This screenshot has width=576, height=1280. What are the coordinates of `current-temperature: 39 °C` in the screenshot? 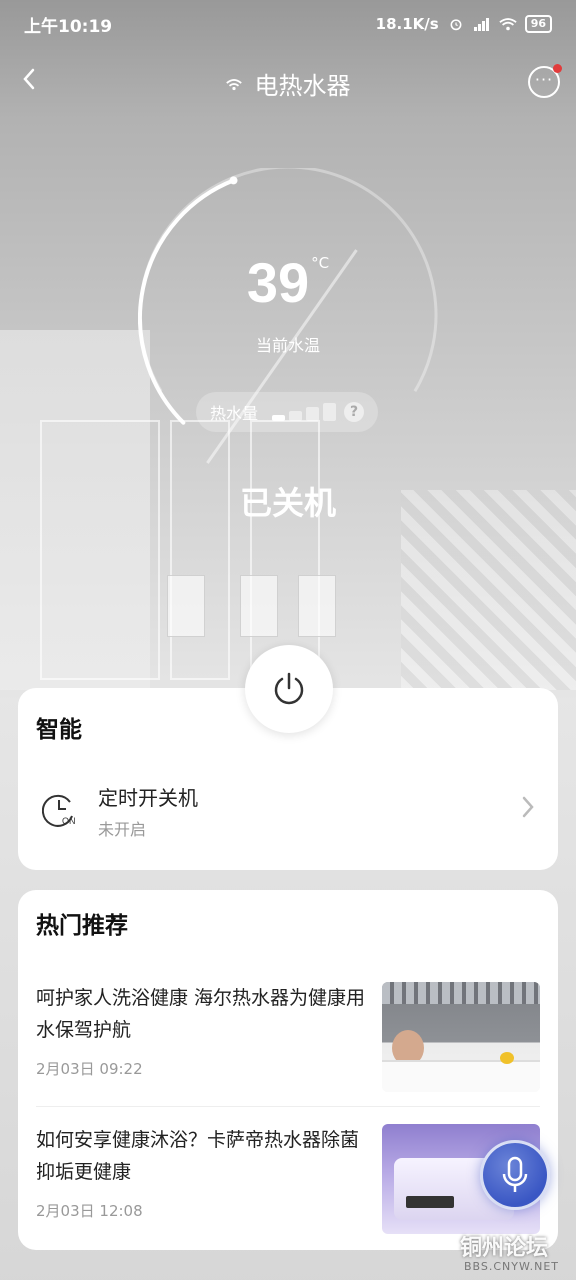 It's located at (288, 282).